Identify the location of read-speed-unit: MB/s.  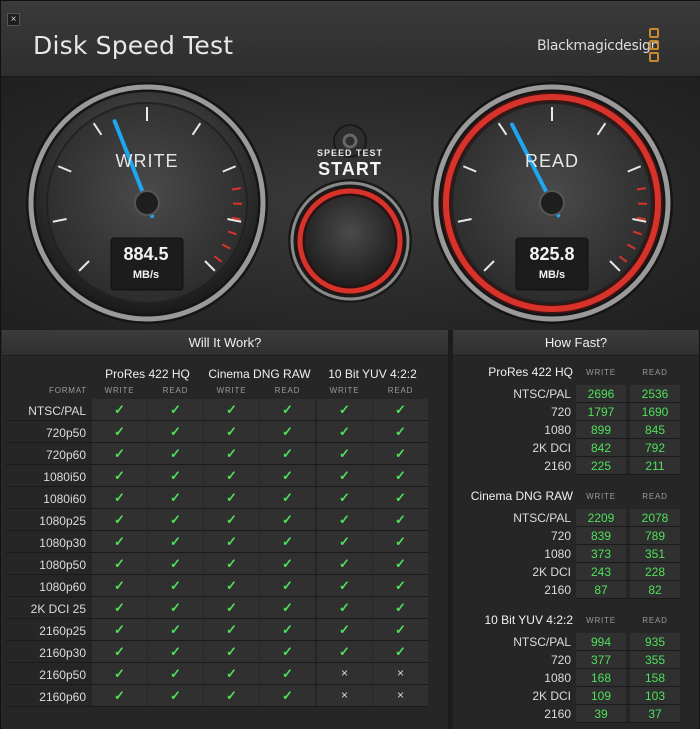
(552, 275).